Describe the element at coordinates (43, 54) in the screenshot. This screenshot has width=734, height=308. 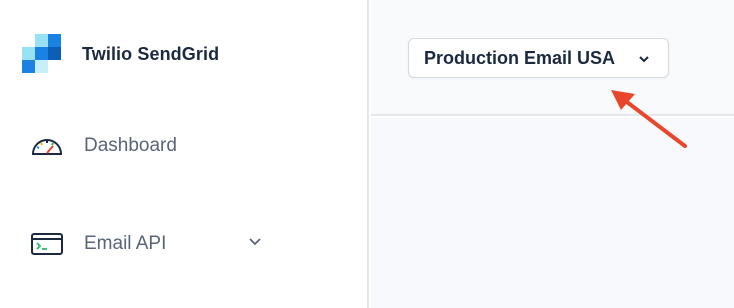
I see `sendgrid-logo-icon` at that location.